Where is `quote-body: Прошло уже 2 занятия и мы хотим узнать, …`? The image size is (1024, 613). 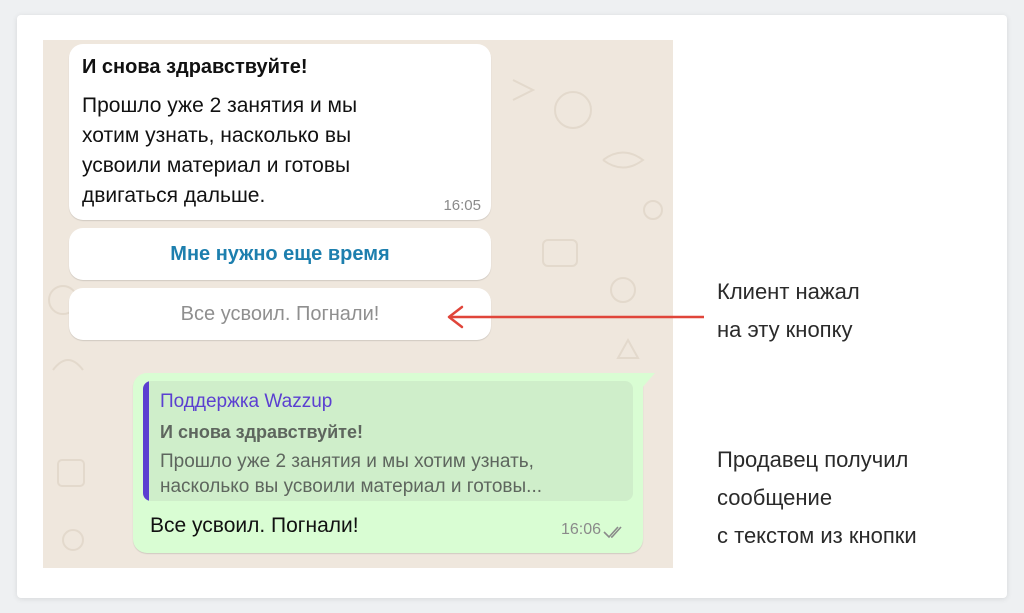
quote-body: Прошло уже 2 занятия и мы хотим узнать, … is located at coordinates (392, 474).